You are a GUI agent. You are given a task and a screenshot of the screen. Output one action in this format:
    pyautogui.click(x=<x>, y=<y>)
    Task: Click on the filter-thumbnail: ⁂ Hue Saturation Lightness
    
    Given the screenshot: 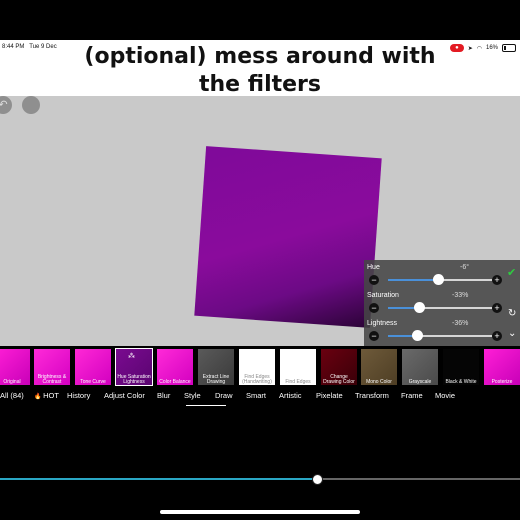 What is the action you would take?
    pyautogui.click(x=134, y=367)
    